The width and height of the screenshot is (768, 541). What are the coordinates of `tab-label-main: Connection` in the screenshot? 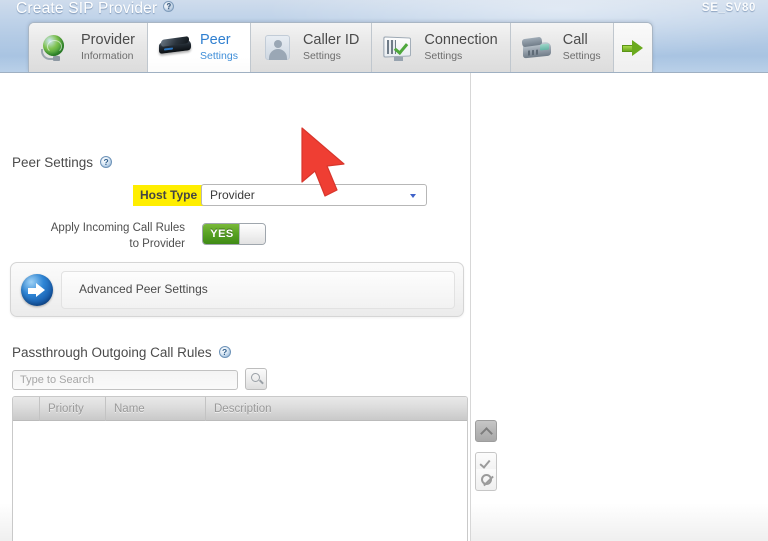 It's located at (461, 40).